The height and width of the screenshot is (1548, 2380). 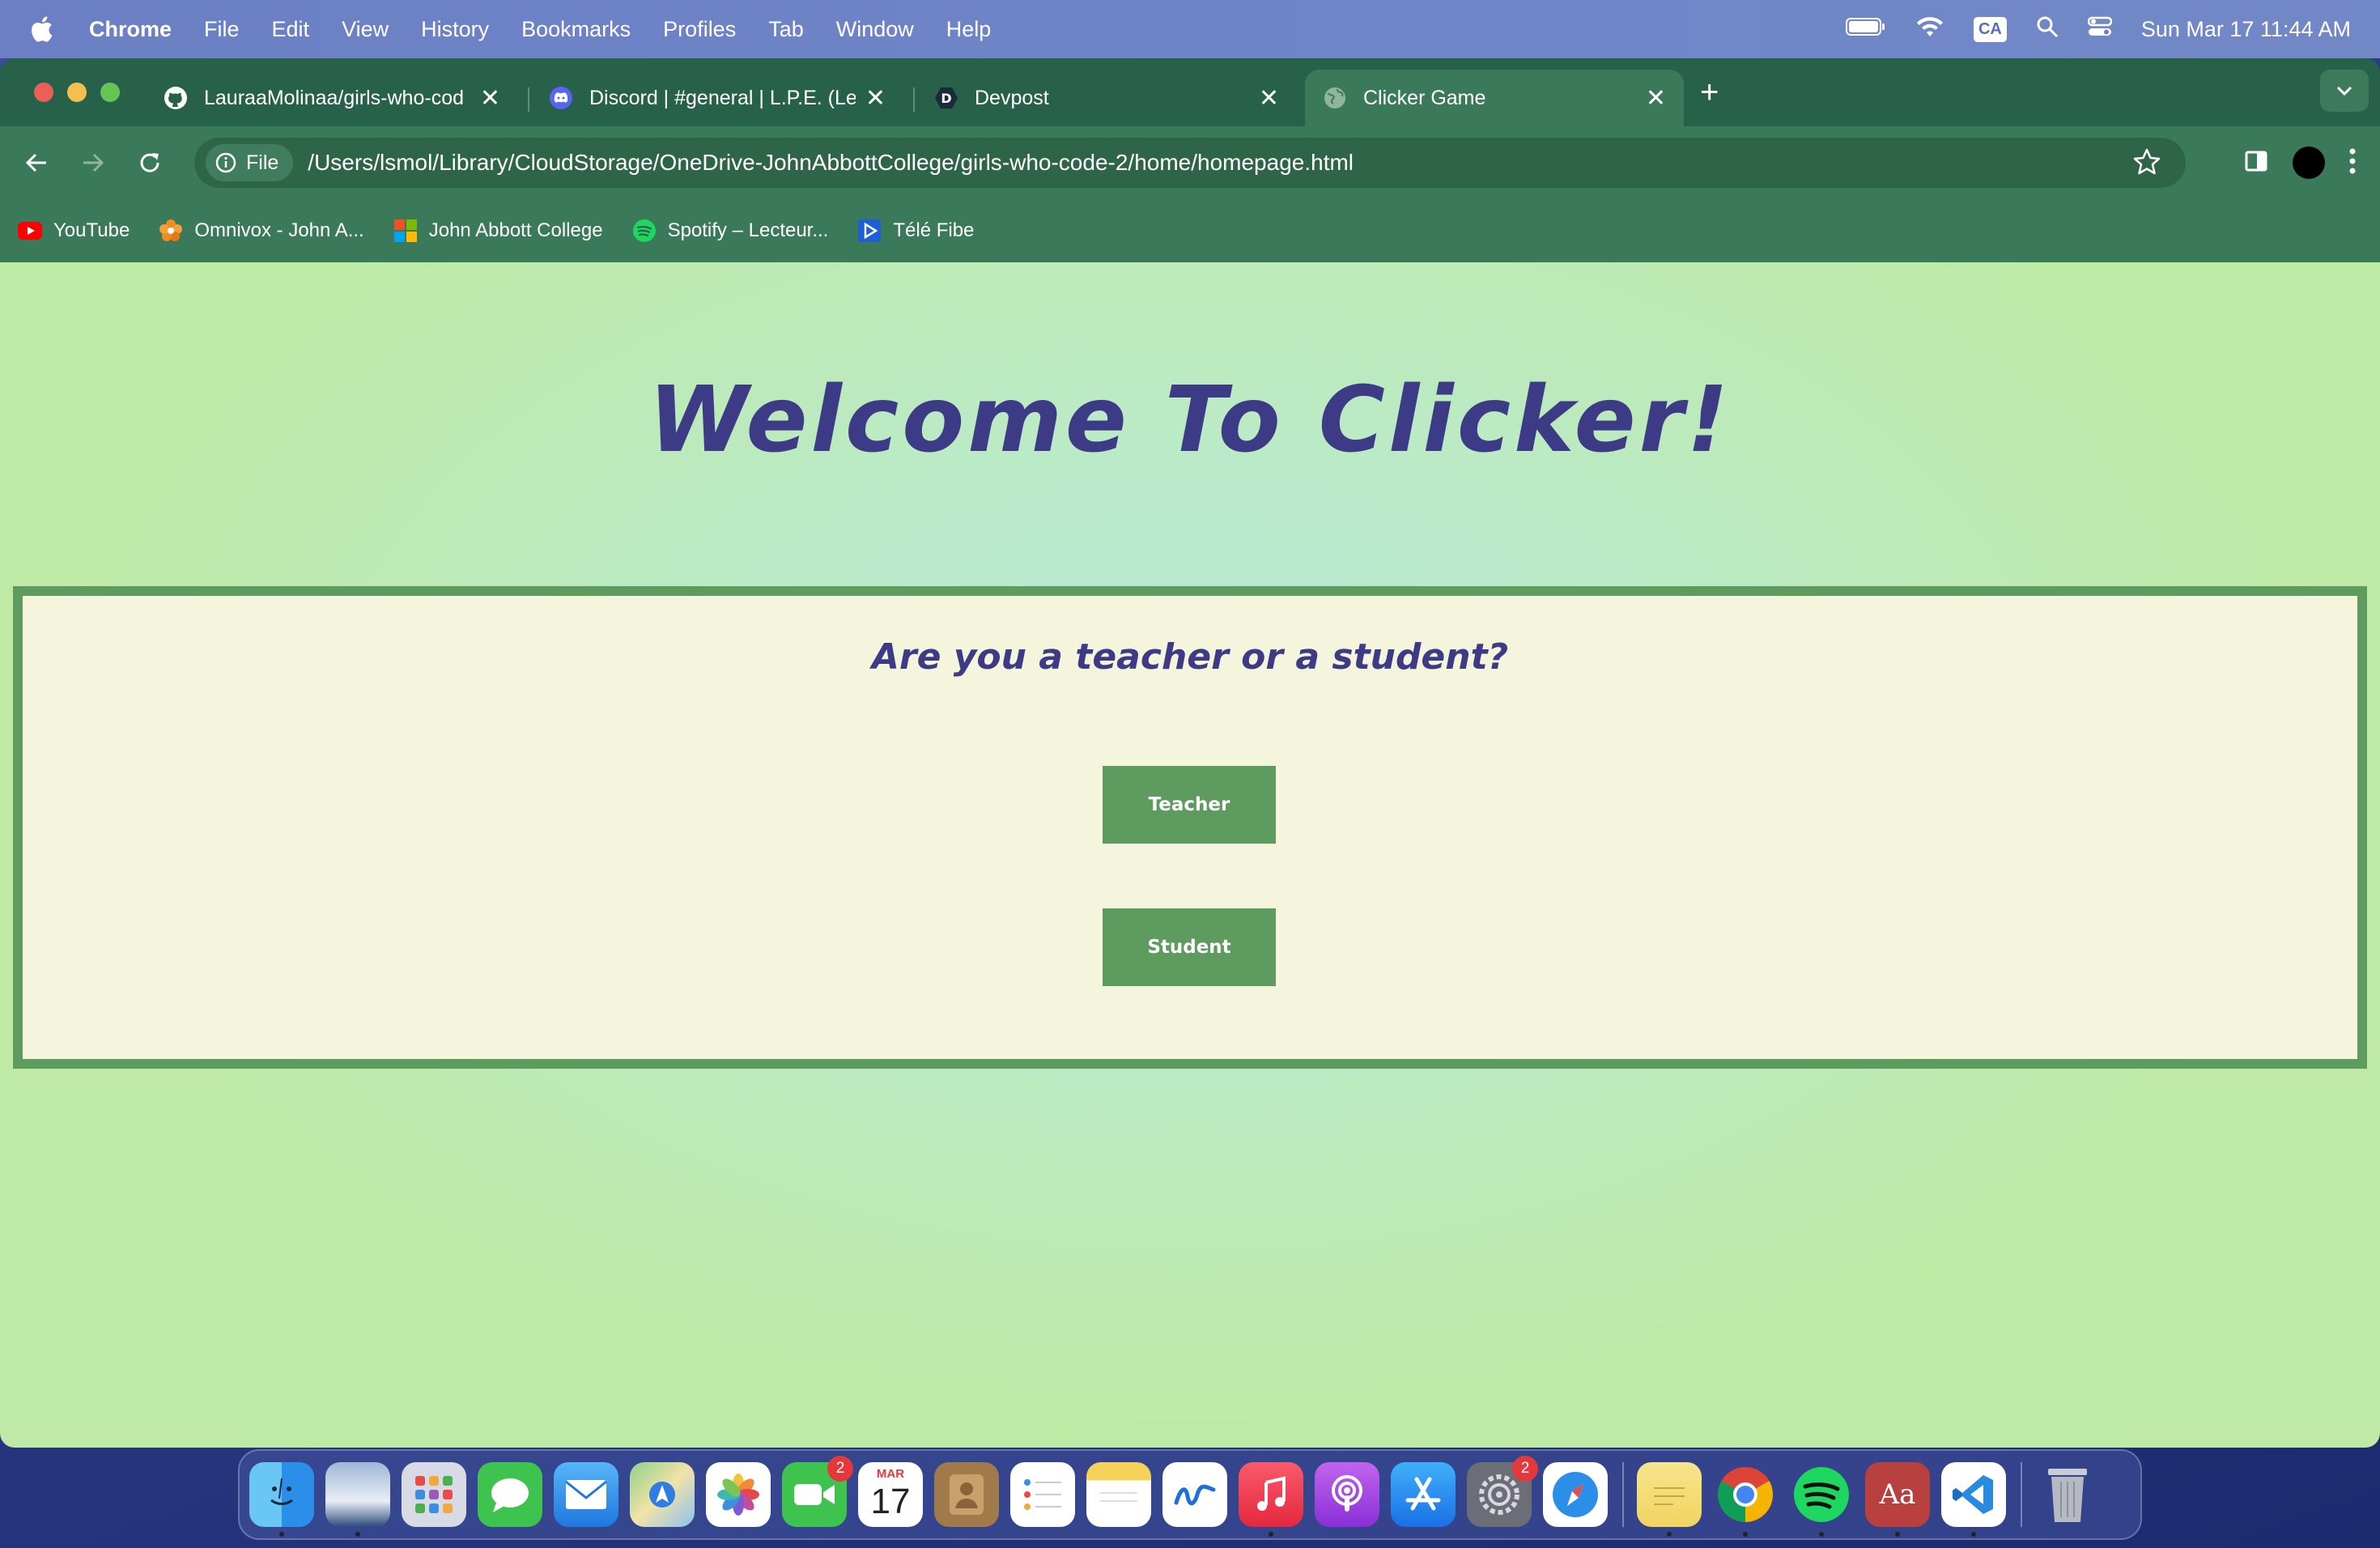 I want to click on menu-clock: Sun Mar 17 11:44 AM, so click(x=2246, y=29).